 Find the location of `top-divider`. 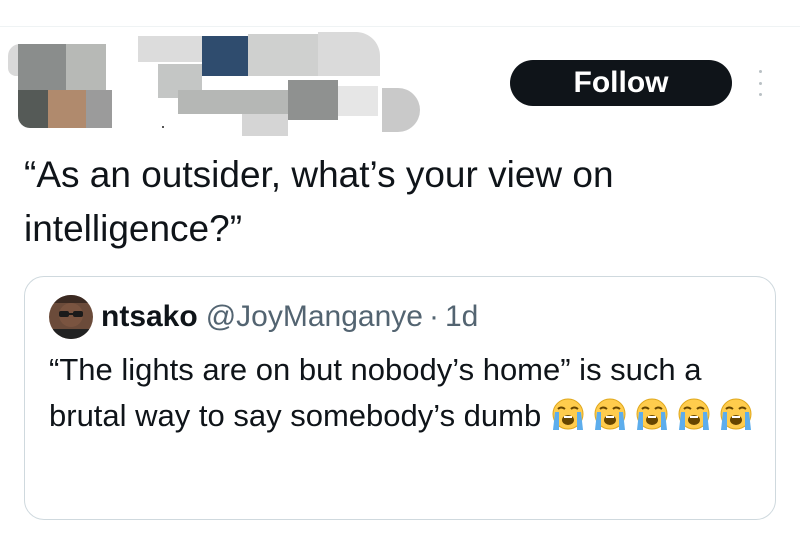

top-divider is located at coordinates (400, 26).